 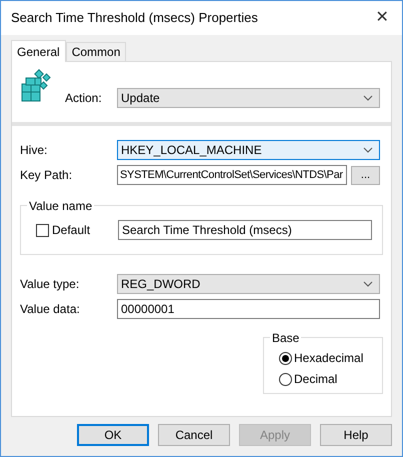 I want to click on field-label: Value data:, so click(x=50, y=309).